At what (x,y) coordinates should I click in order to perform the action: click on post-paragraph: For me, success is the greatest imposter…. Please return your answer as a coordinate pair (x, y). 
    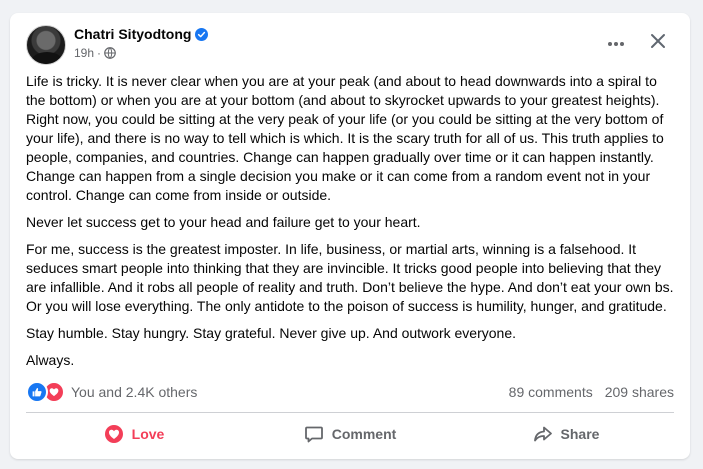
    Looking at the image, I should click on (350, 277).